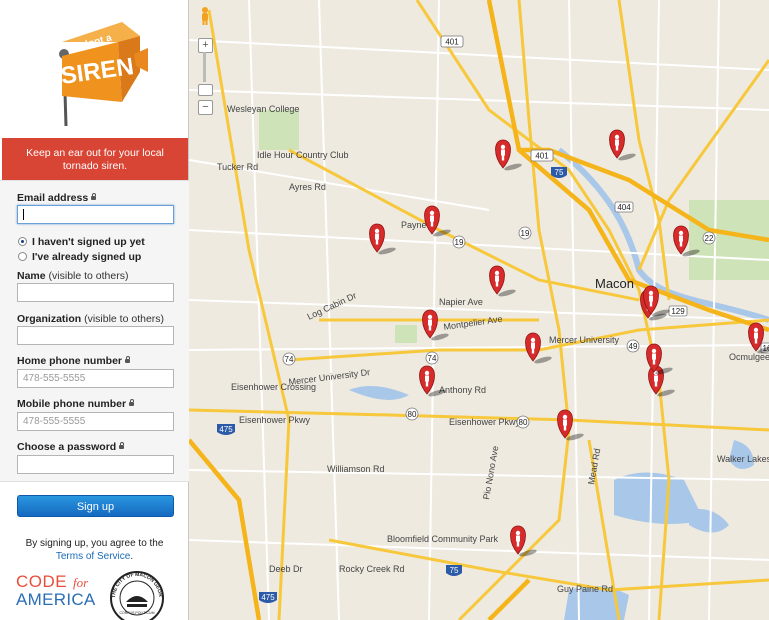 The width and height of the screenshot is (769, 620). I want to click on password-label: Choose a password, so click(71, 447).